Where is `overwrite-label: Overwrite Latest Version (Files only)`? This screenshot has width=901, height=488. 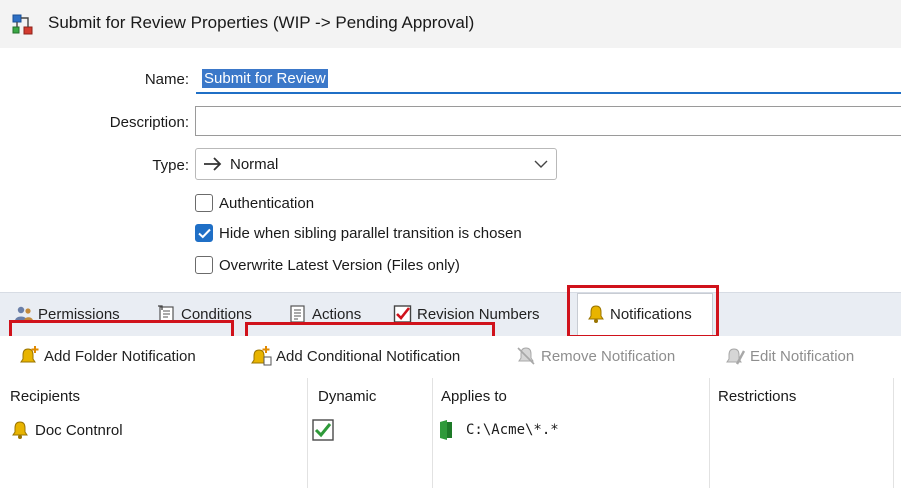 overwrite-label: Overwrite Latest Version (Files only) is located at coordinates (339, 265).